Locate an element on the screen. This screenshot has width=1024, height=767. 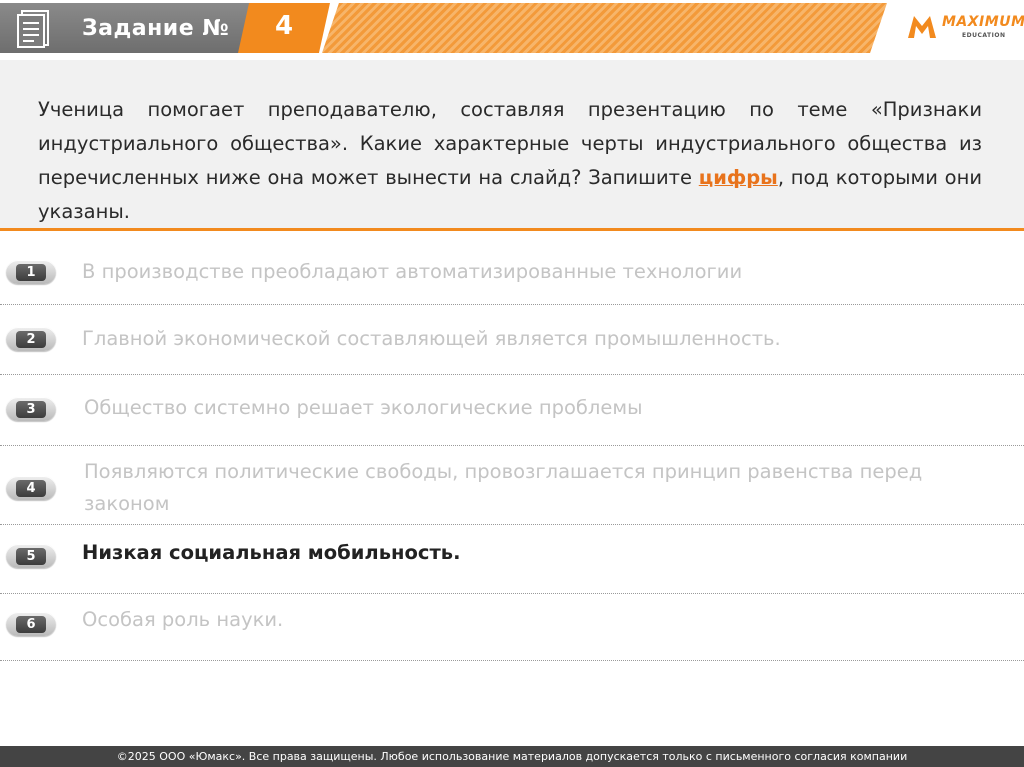
task-number: 4 is located at coordinates (284, 26).